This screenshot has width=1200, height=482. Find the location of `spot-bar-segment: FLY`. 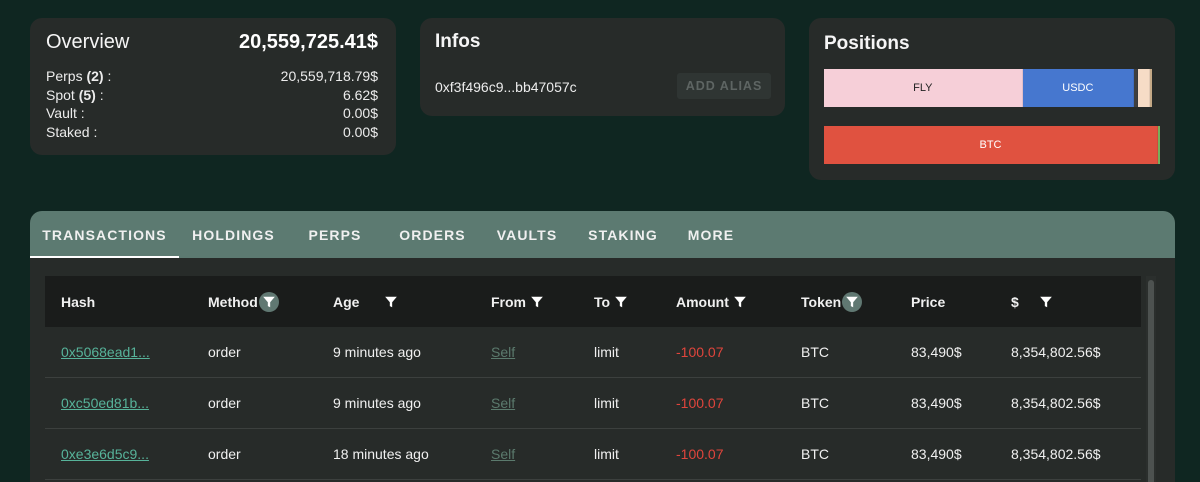

spot-bar-segment: FLY is located at coordinates (923, 88).